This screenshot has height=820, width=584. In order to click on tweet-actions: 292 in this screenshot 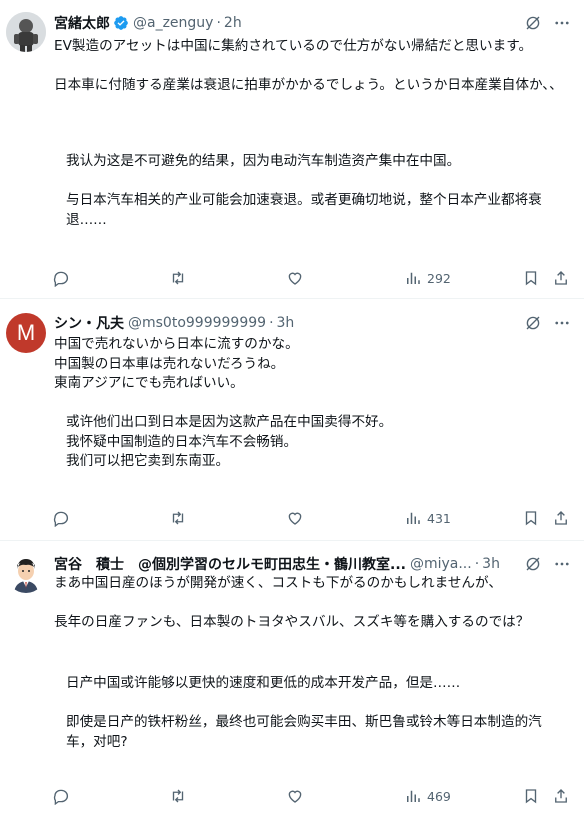, I will do `click(311, 278)`.